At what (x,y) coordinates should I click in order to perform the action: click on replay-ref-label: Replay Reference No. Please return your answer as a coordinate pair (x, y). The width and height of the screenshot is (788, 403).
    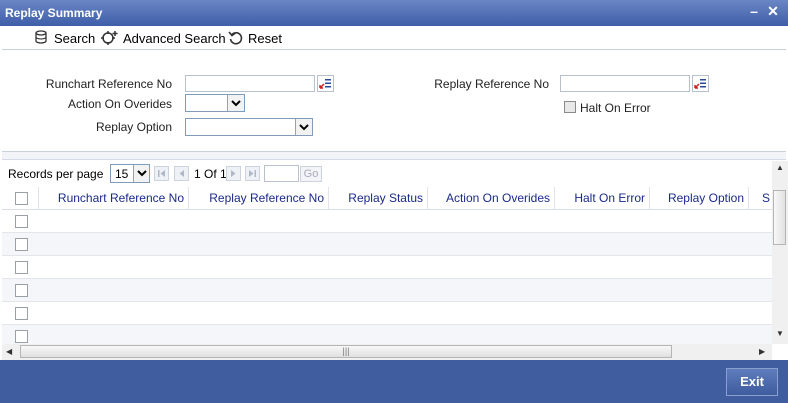
    Looking at the image, I should click on (491, 84).